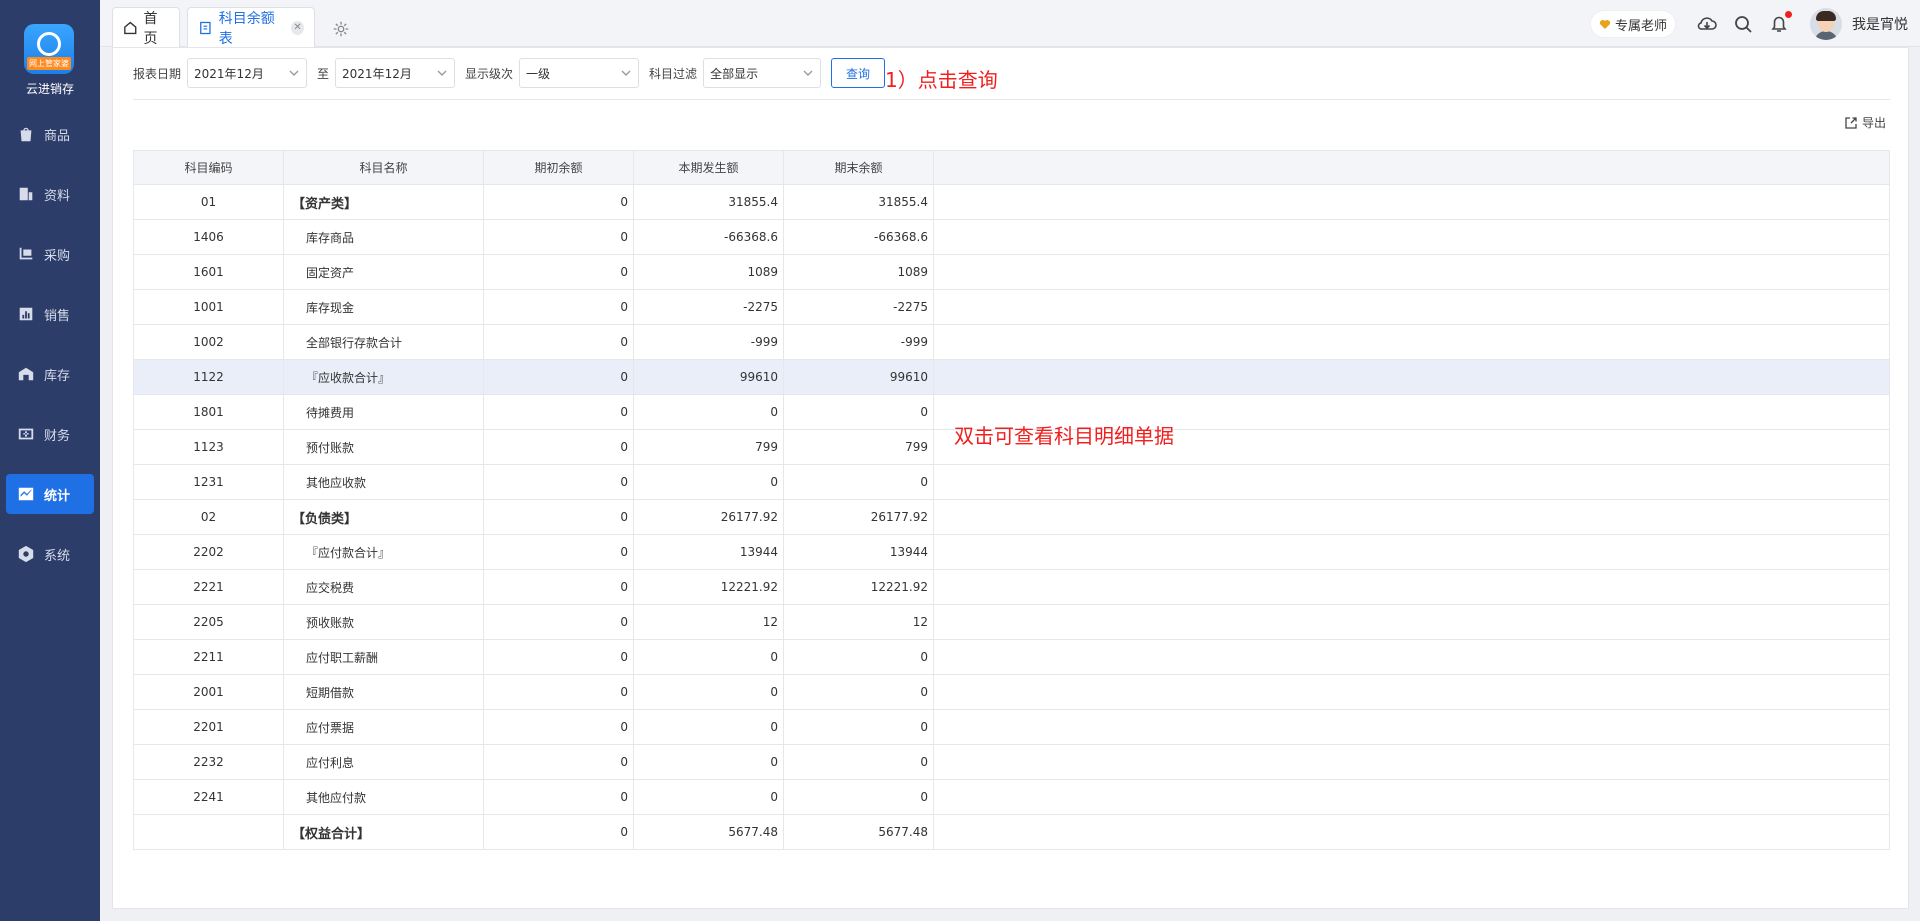  What do you see at coordinates (579, 73) in the screenshot?
I see `level-select: 一级` at bounding box center [579, 73].